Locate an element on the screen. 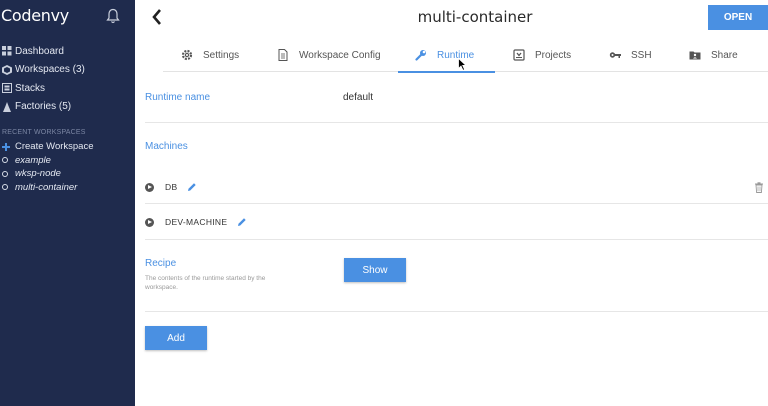 Image resolution: width=768 pixels, height=406 pixels. sidebar-item-workspaces: Workspaces (3) is located at coordinates (67, 70).